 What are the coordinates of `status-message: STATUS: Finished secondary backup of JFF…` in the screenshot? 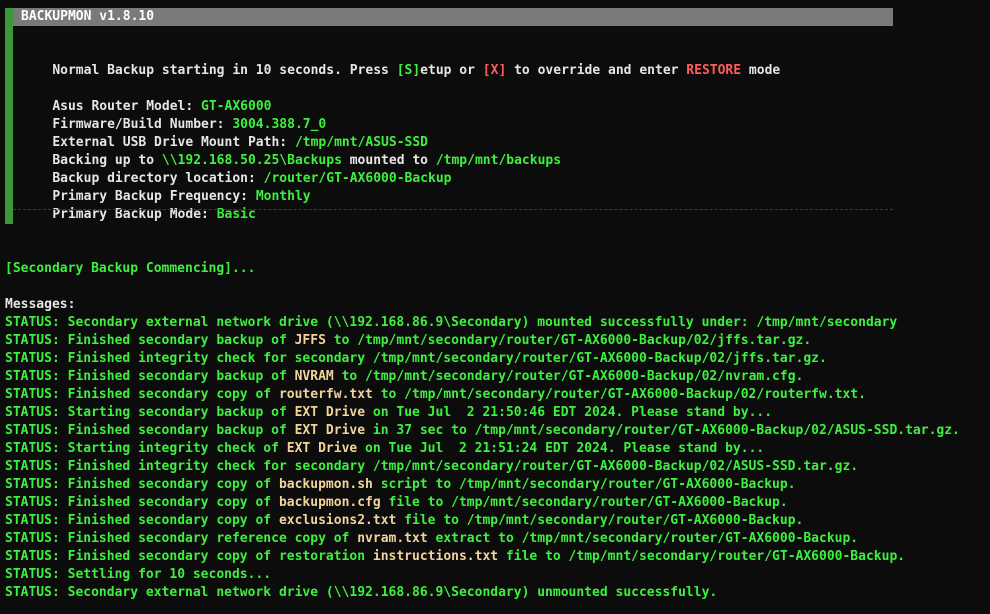 It's located at (408, 341).